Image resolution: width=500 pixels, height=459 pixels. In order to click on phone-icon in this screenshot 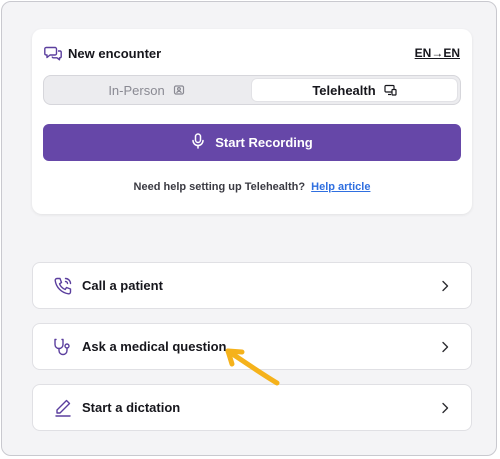, I will do `click(63, 286)`.